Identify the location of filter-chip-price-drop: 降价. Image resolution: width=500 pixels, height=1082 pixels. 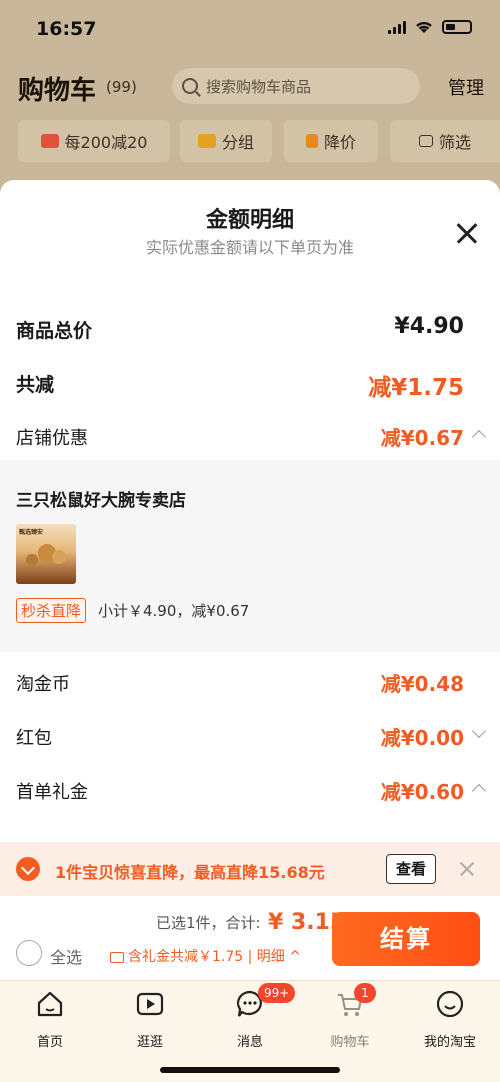
(331, 141).